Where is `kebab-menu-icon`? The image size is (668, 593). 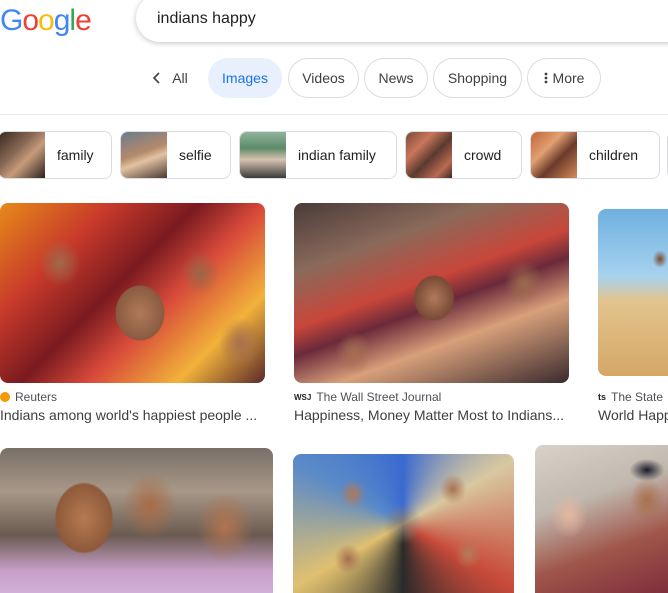
kebab-menu-icon is located at coordinates (545, 78).